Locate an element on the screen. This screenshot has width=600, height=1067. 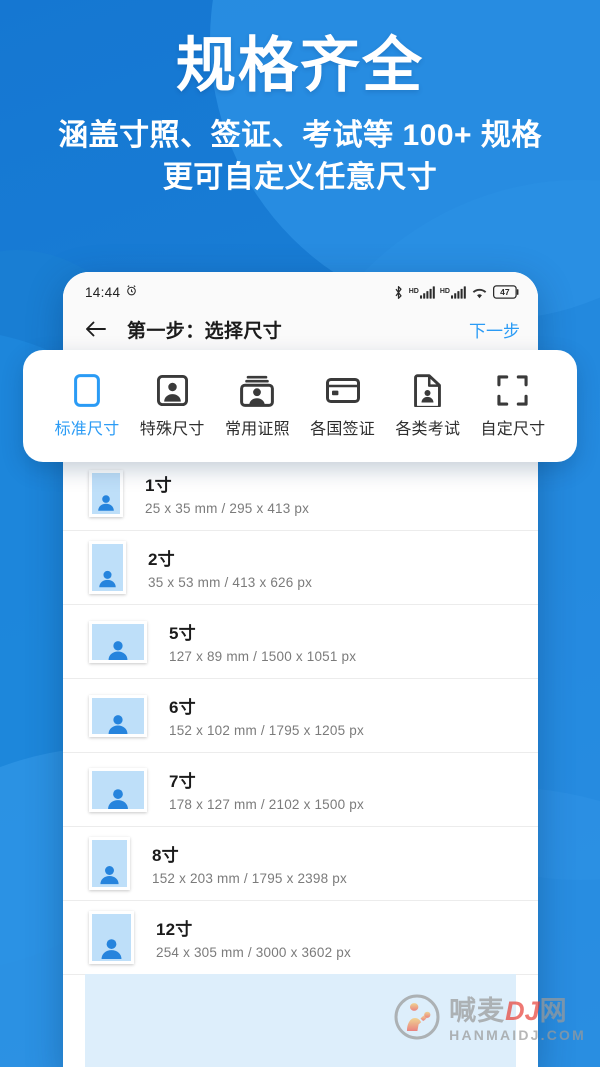
battery-icon: 47 is located at coordinates (506, 292).